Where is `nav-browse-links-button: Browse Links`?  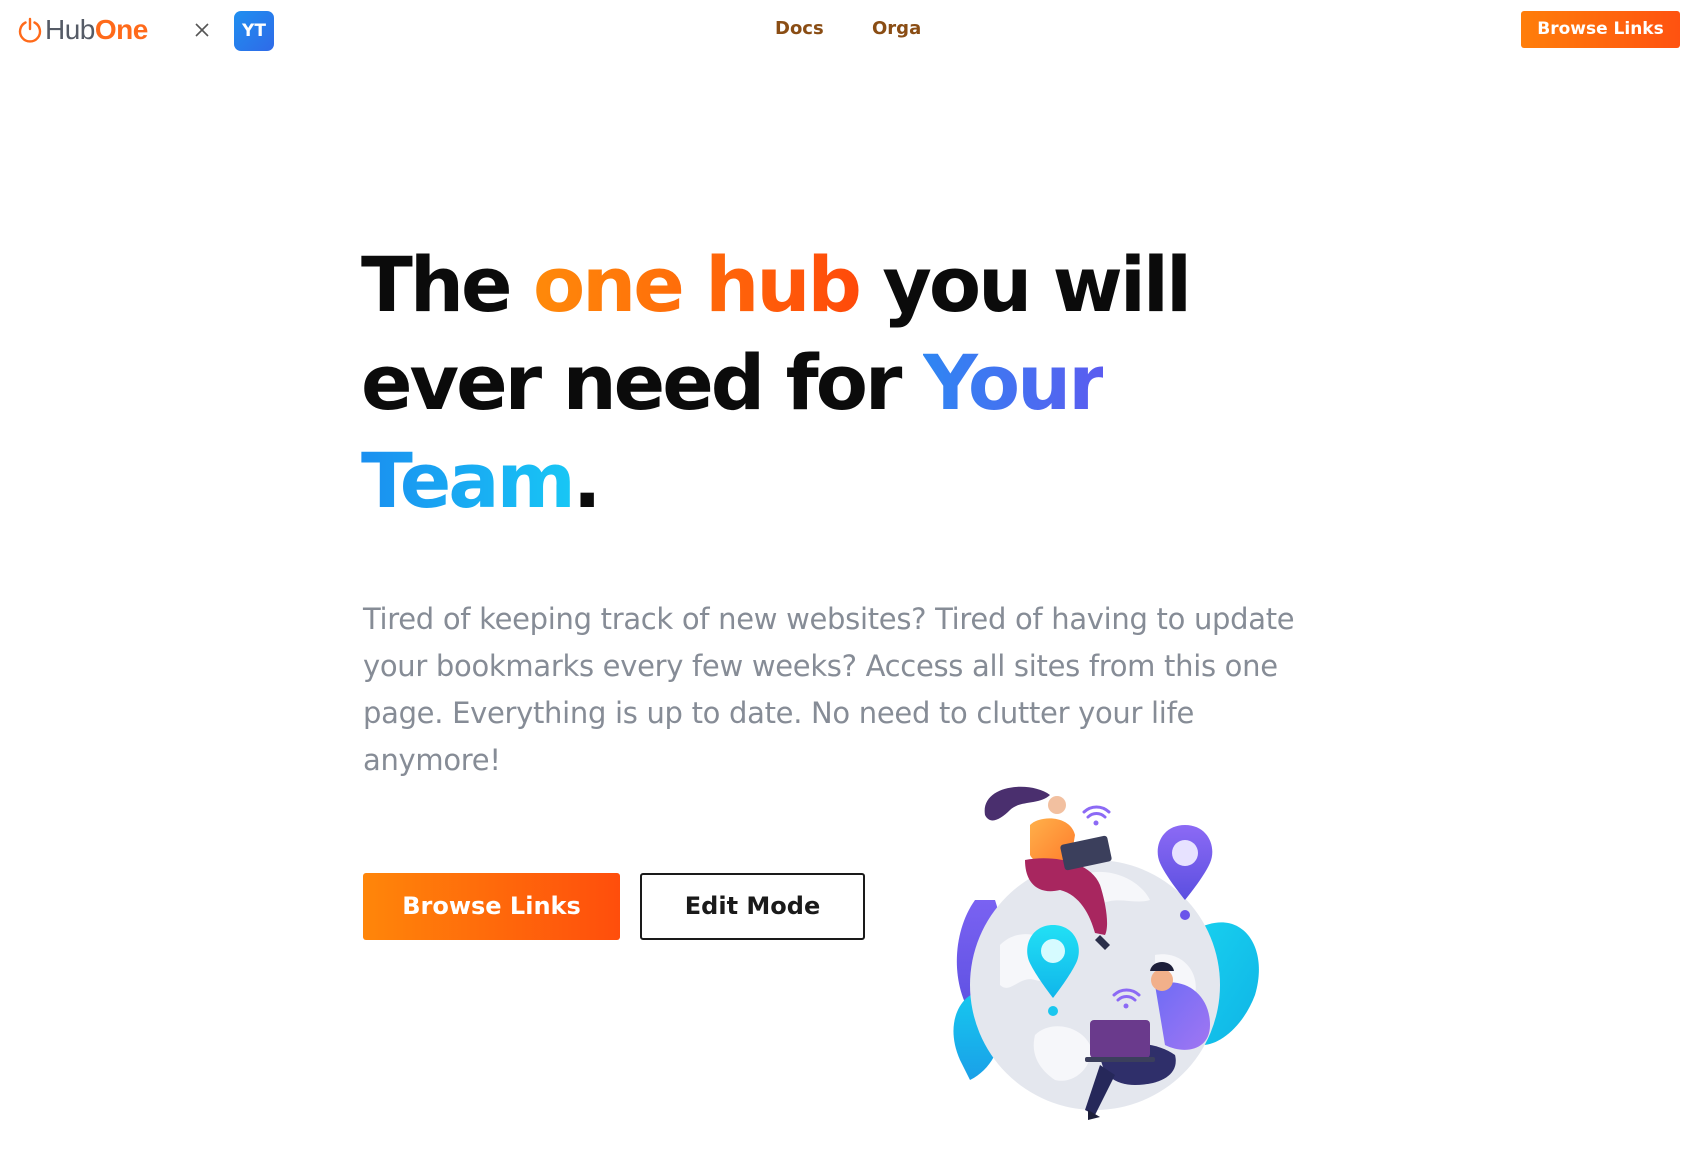 nav-browse-links-button: Browse Links is located at coordinates (1600, 29).